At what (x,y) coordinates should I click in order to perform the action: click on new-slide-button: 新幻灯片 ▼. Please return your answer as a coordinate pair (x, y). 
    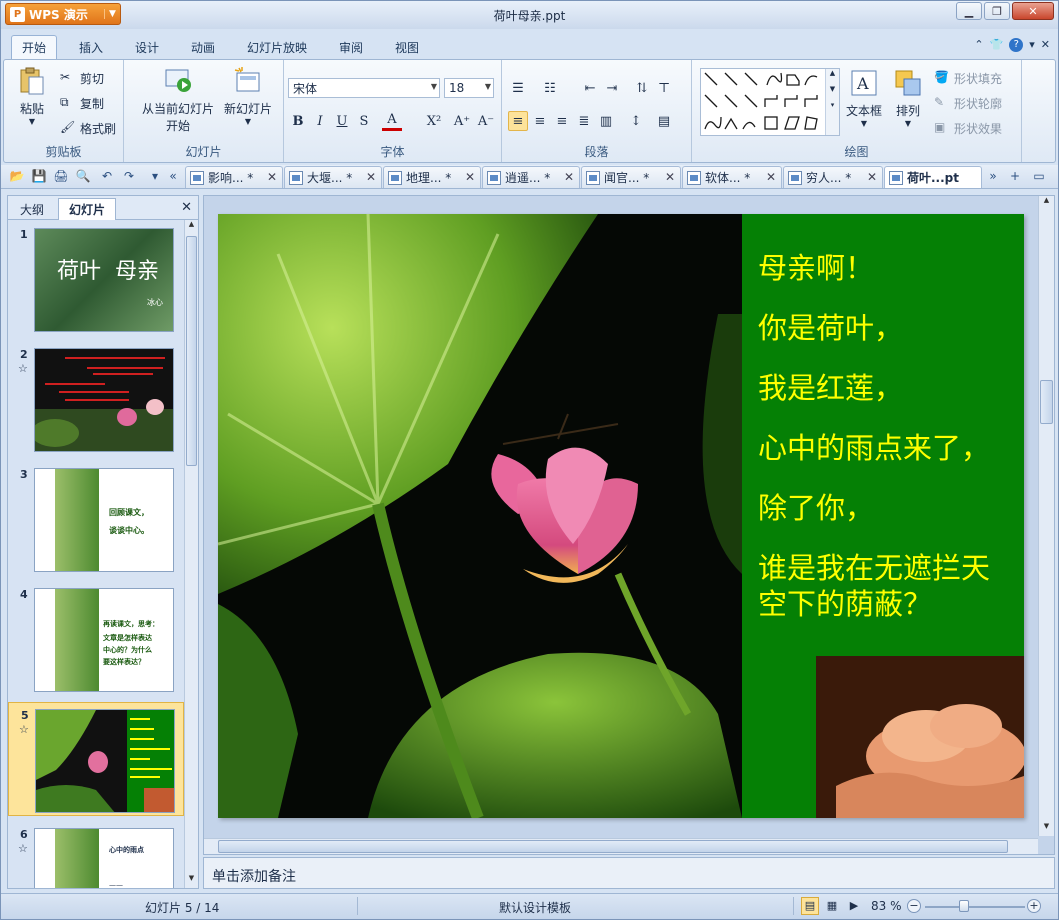
    Looking at the image, I should click on (248, 96).